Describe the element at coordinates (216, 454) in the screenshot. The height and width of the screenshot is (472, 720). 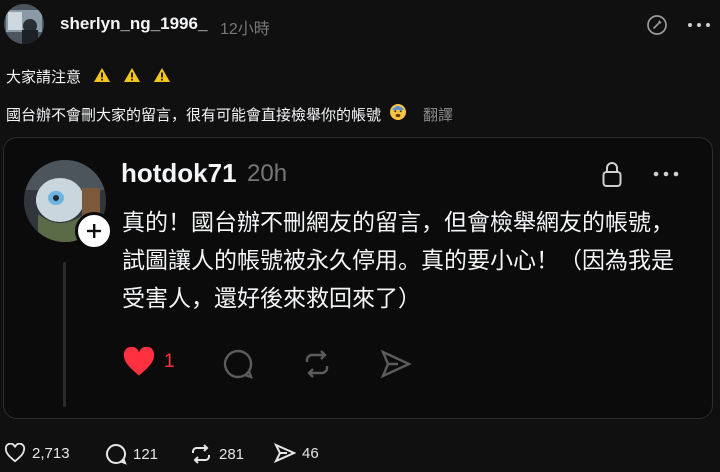
I see `repost-button: 281` at that location.